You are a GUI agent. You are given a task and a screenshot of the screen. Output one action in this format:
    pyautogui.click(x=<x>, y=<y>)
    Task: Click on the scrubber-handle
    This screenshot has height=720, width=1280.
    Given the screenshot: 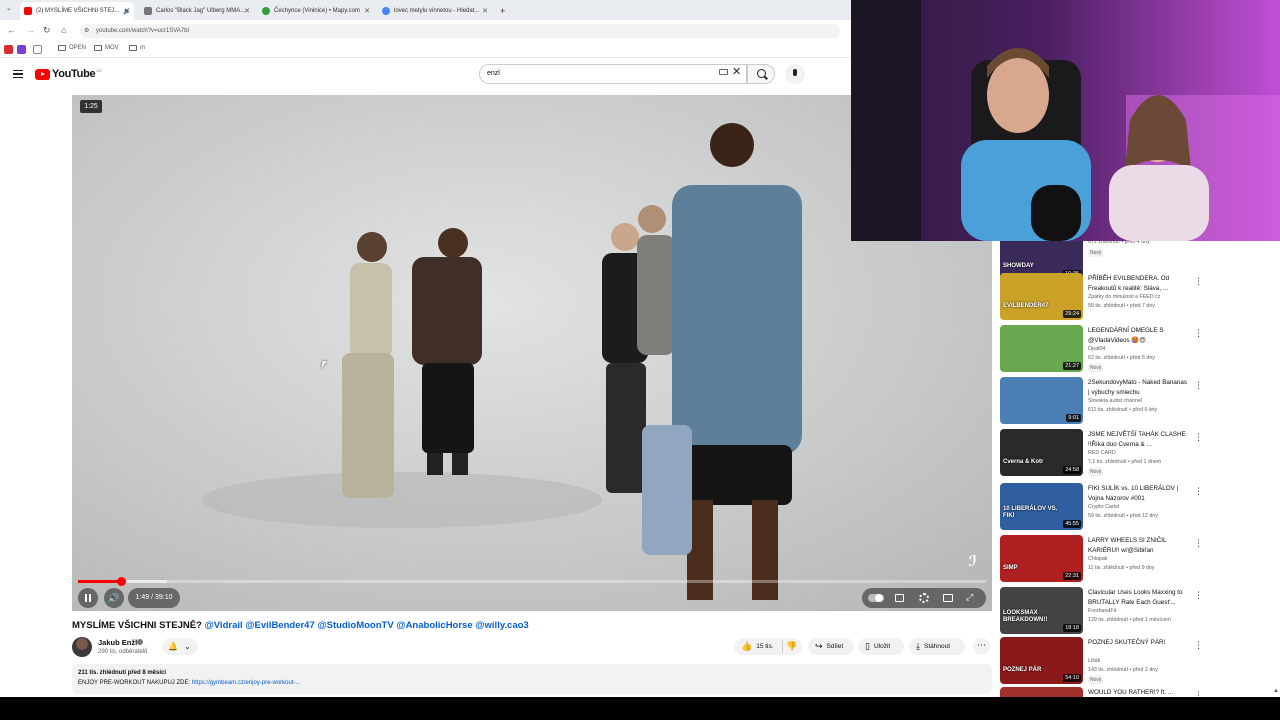 What is the action you would take?
    pyautogui.click(x=121, y=581)
    